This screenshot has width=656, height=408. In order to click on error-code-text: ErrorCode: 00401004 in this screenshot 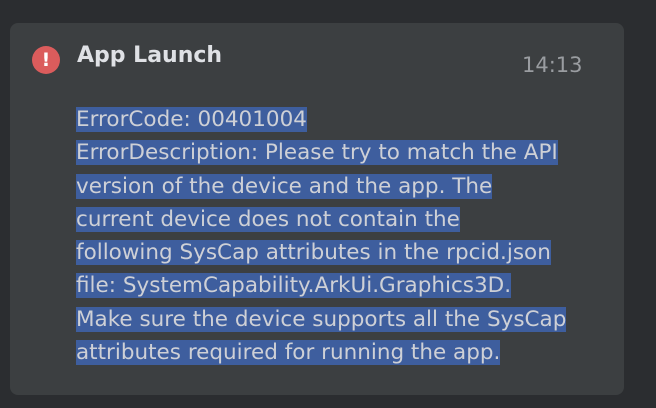, I will do `click(191, 119)`.